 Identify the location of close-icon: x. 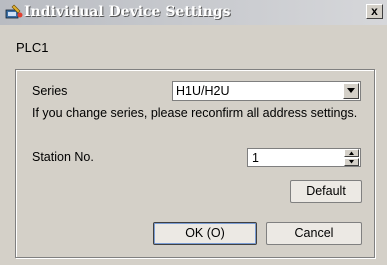
(374, 11).